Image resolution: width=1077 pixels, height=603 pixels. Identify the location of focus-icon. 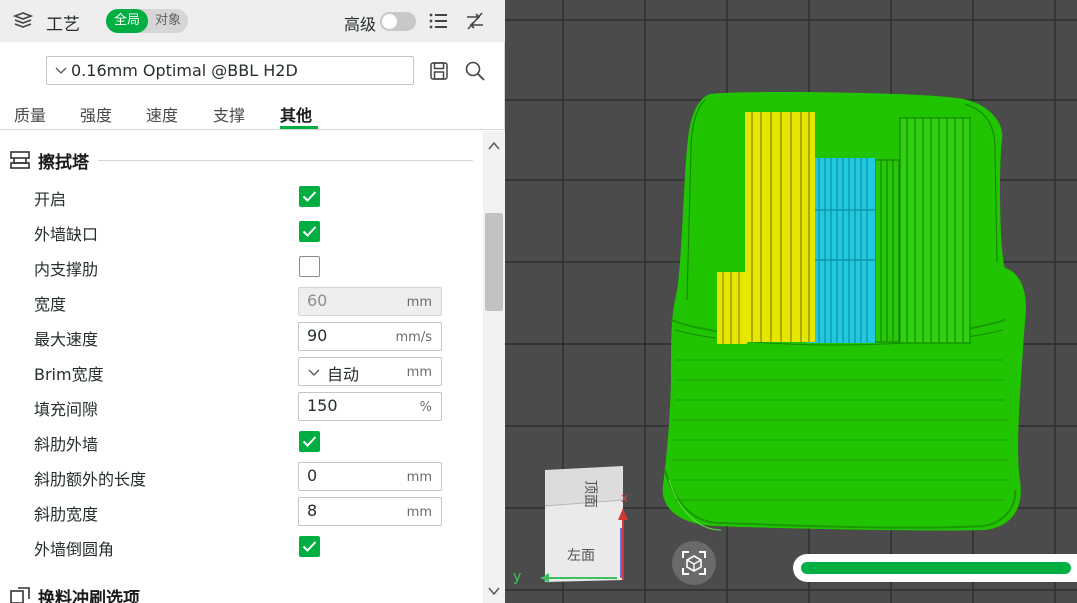
(694, 563).